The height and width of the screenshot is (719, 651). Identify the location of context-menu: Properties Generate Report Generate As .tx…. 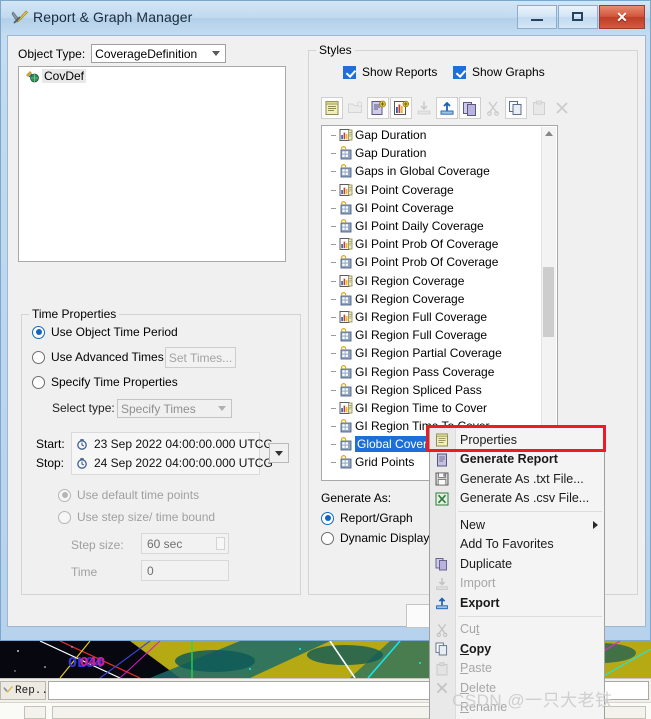
(517, 573).